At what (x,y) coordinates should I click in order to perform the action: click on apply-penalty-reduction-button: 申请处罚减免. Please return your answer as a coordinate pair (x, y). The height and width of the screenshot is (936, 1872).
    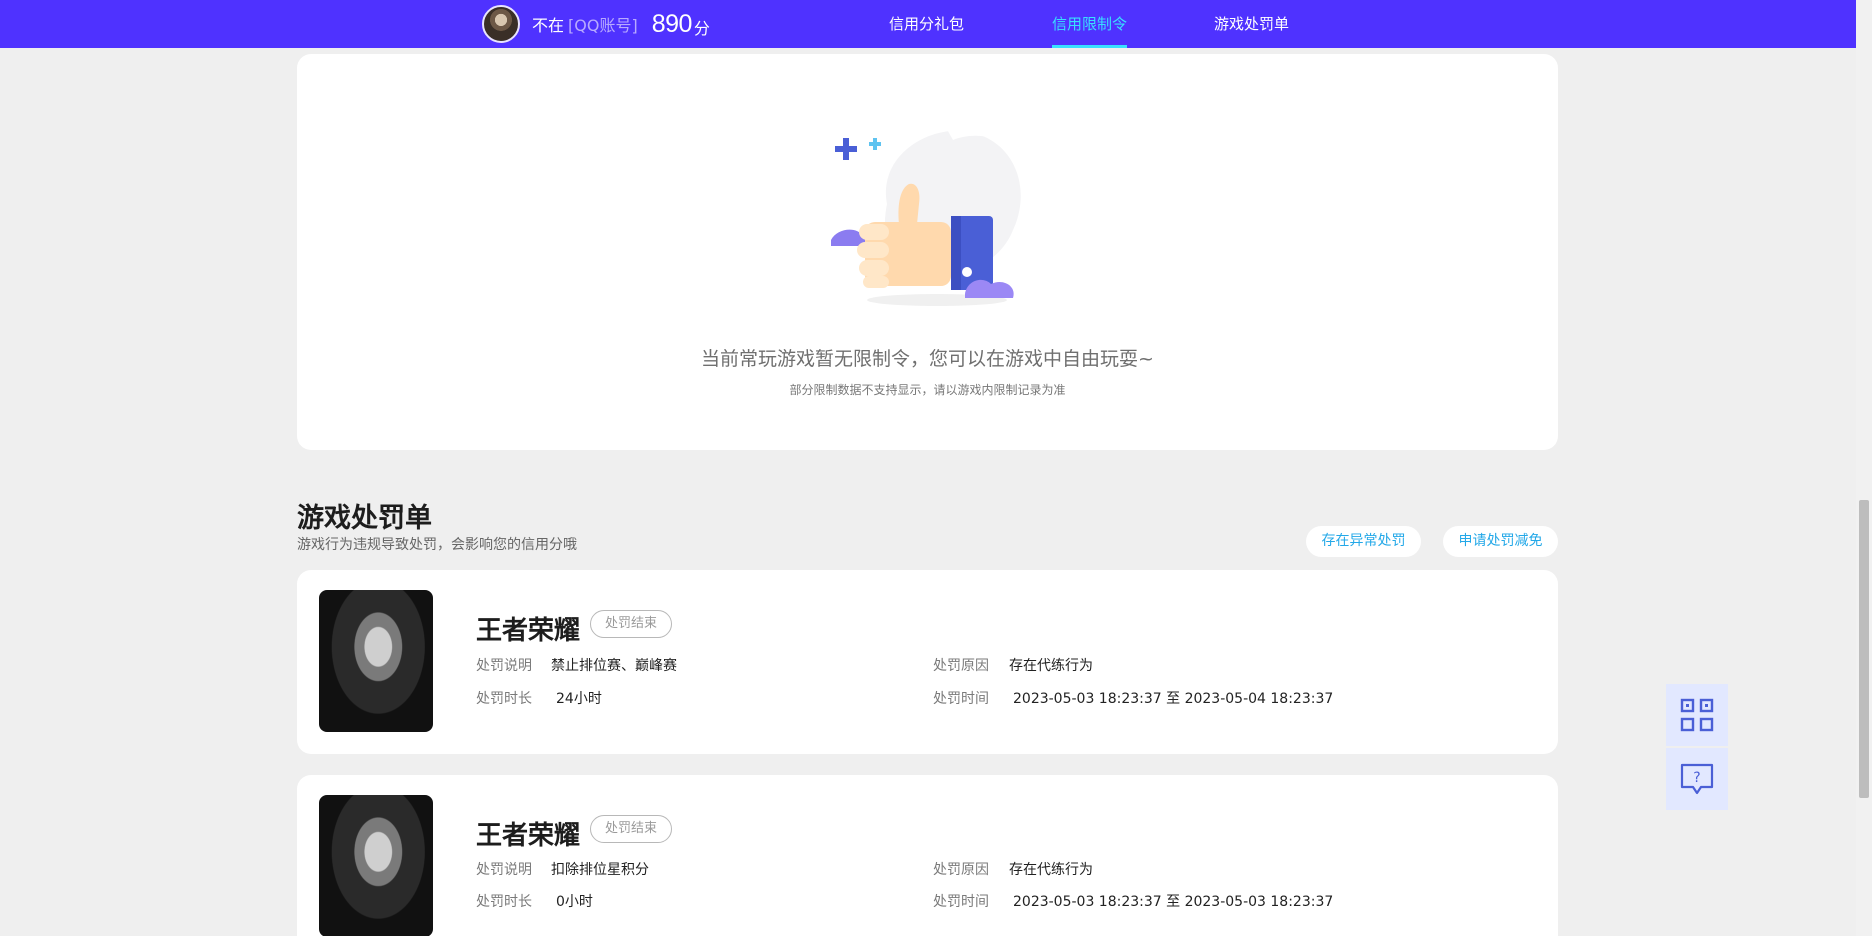
    Looking at the image, I should click on (1500, 541).